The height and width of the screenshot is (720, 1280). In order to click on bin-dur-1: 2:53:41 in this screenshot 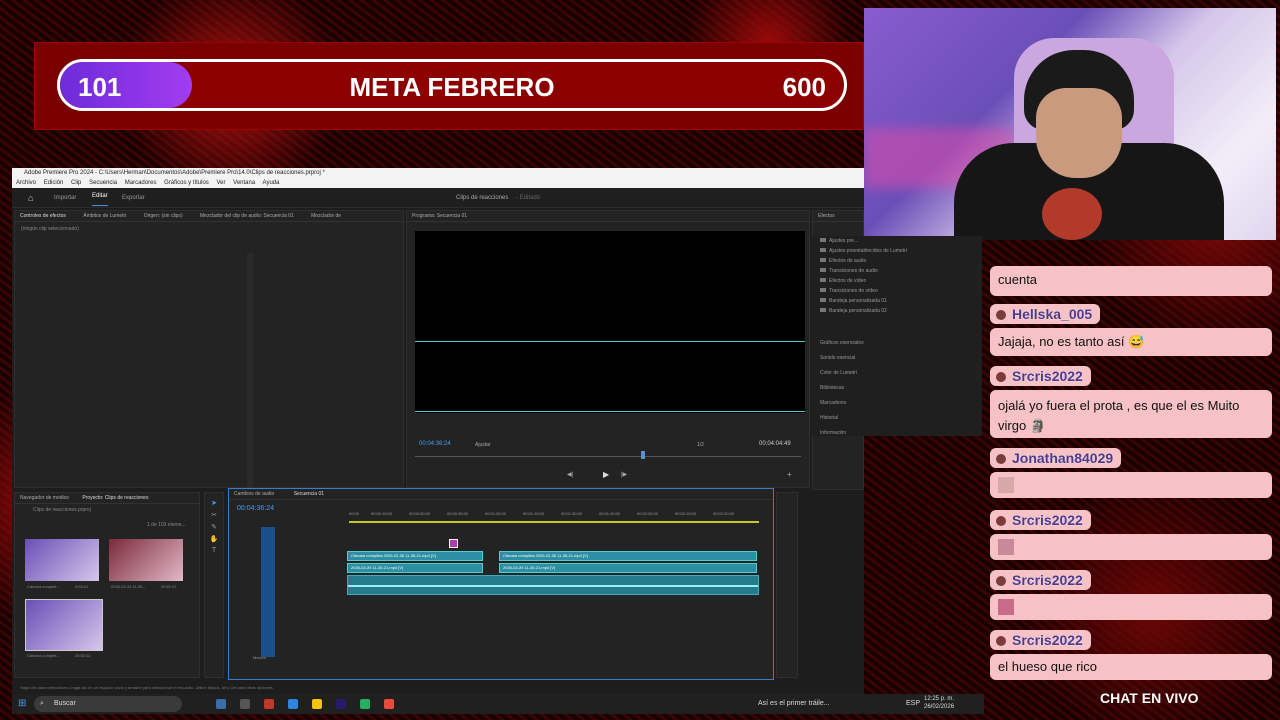, I will do `click(82, 586)`.